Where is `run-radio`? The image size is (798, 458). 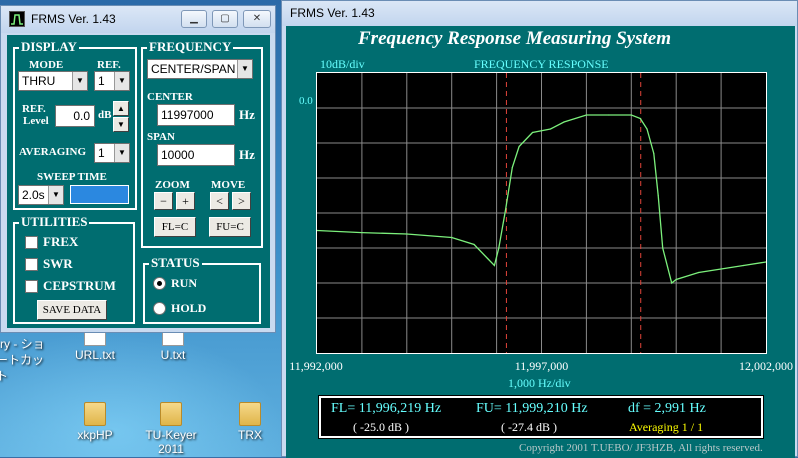 run-radio is located at coordinates (159, 283).